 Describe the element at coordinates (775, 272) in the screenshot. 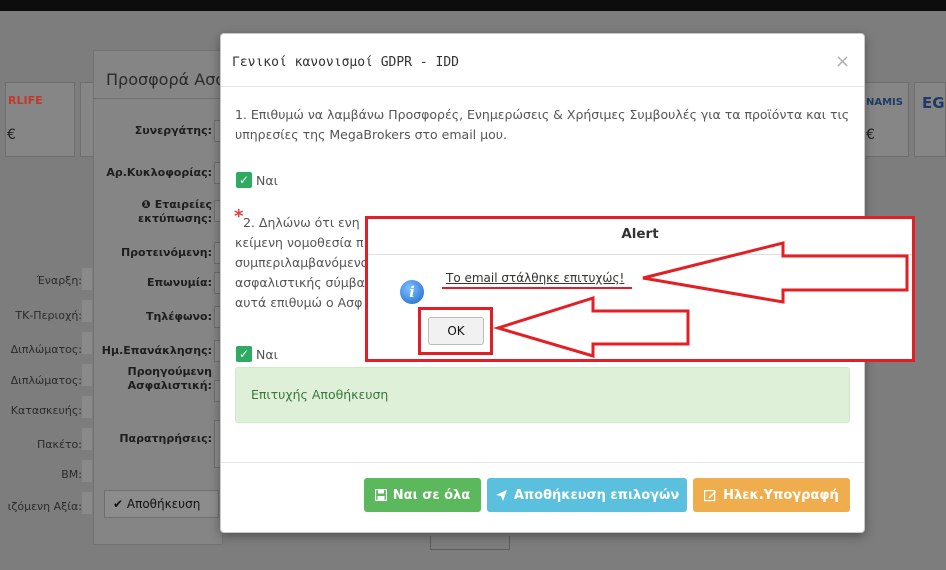

I see `arrow-to-message` at that location.